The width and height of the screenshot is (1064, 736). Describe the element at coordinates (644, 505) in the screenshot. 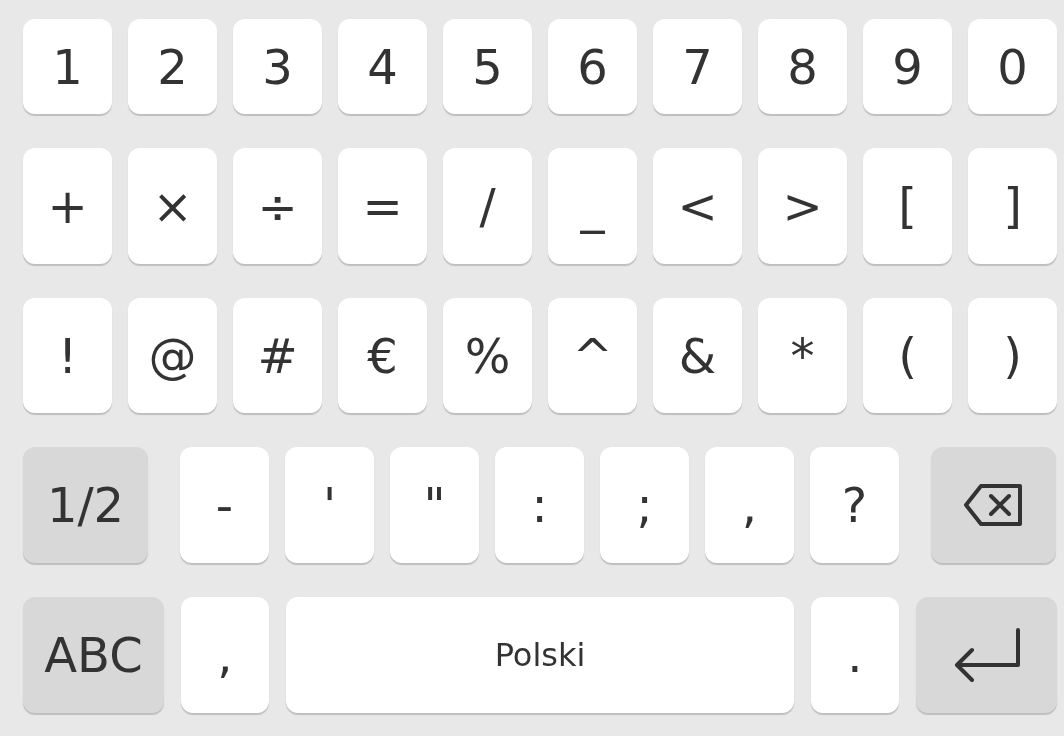

I see `key: ;` at that location.